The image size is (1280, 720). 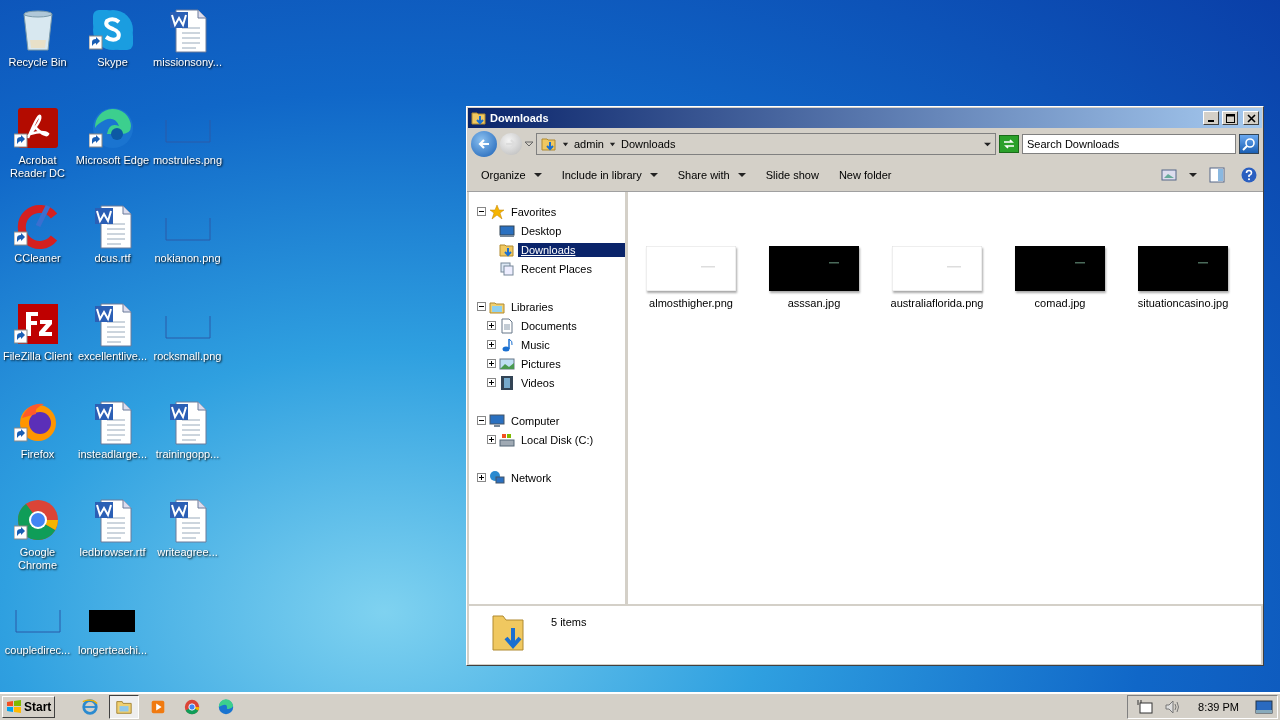 What do you see at coordinates (535, 420) in the screenshot?
I see `nav-item: Computer` at bounding box center [535, 420].